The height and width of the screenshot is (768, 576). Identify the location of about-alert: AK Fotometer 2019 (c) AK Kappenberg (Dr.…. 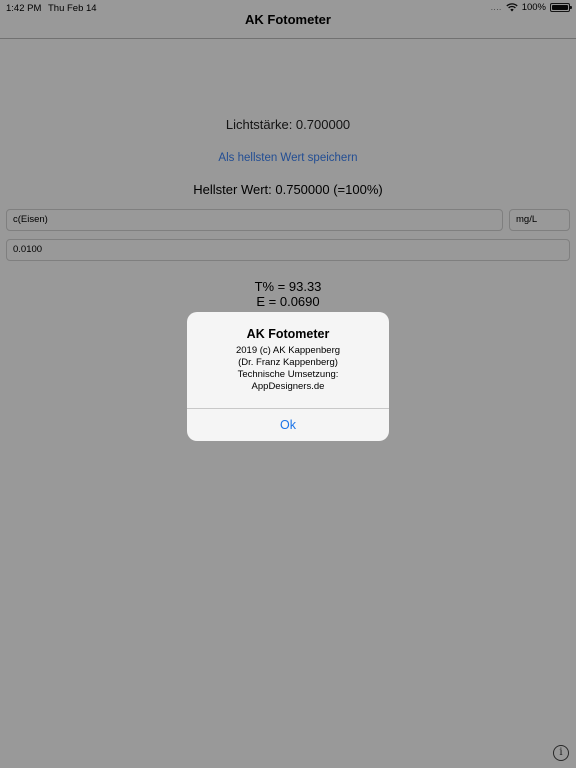
(288, 376).